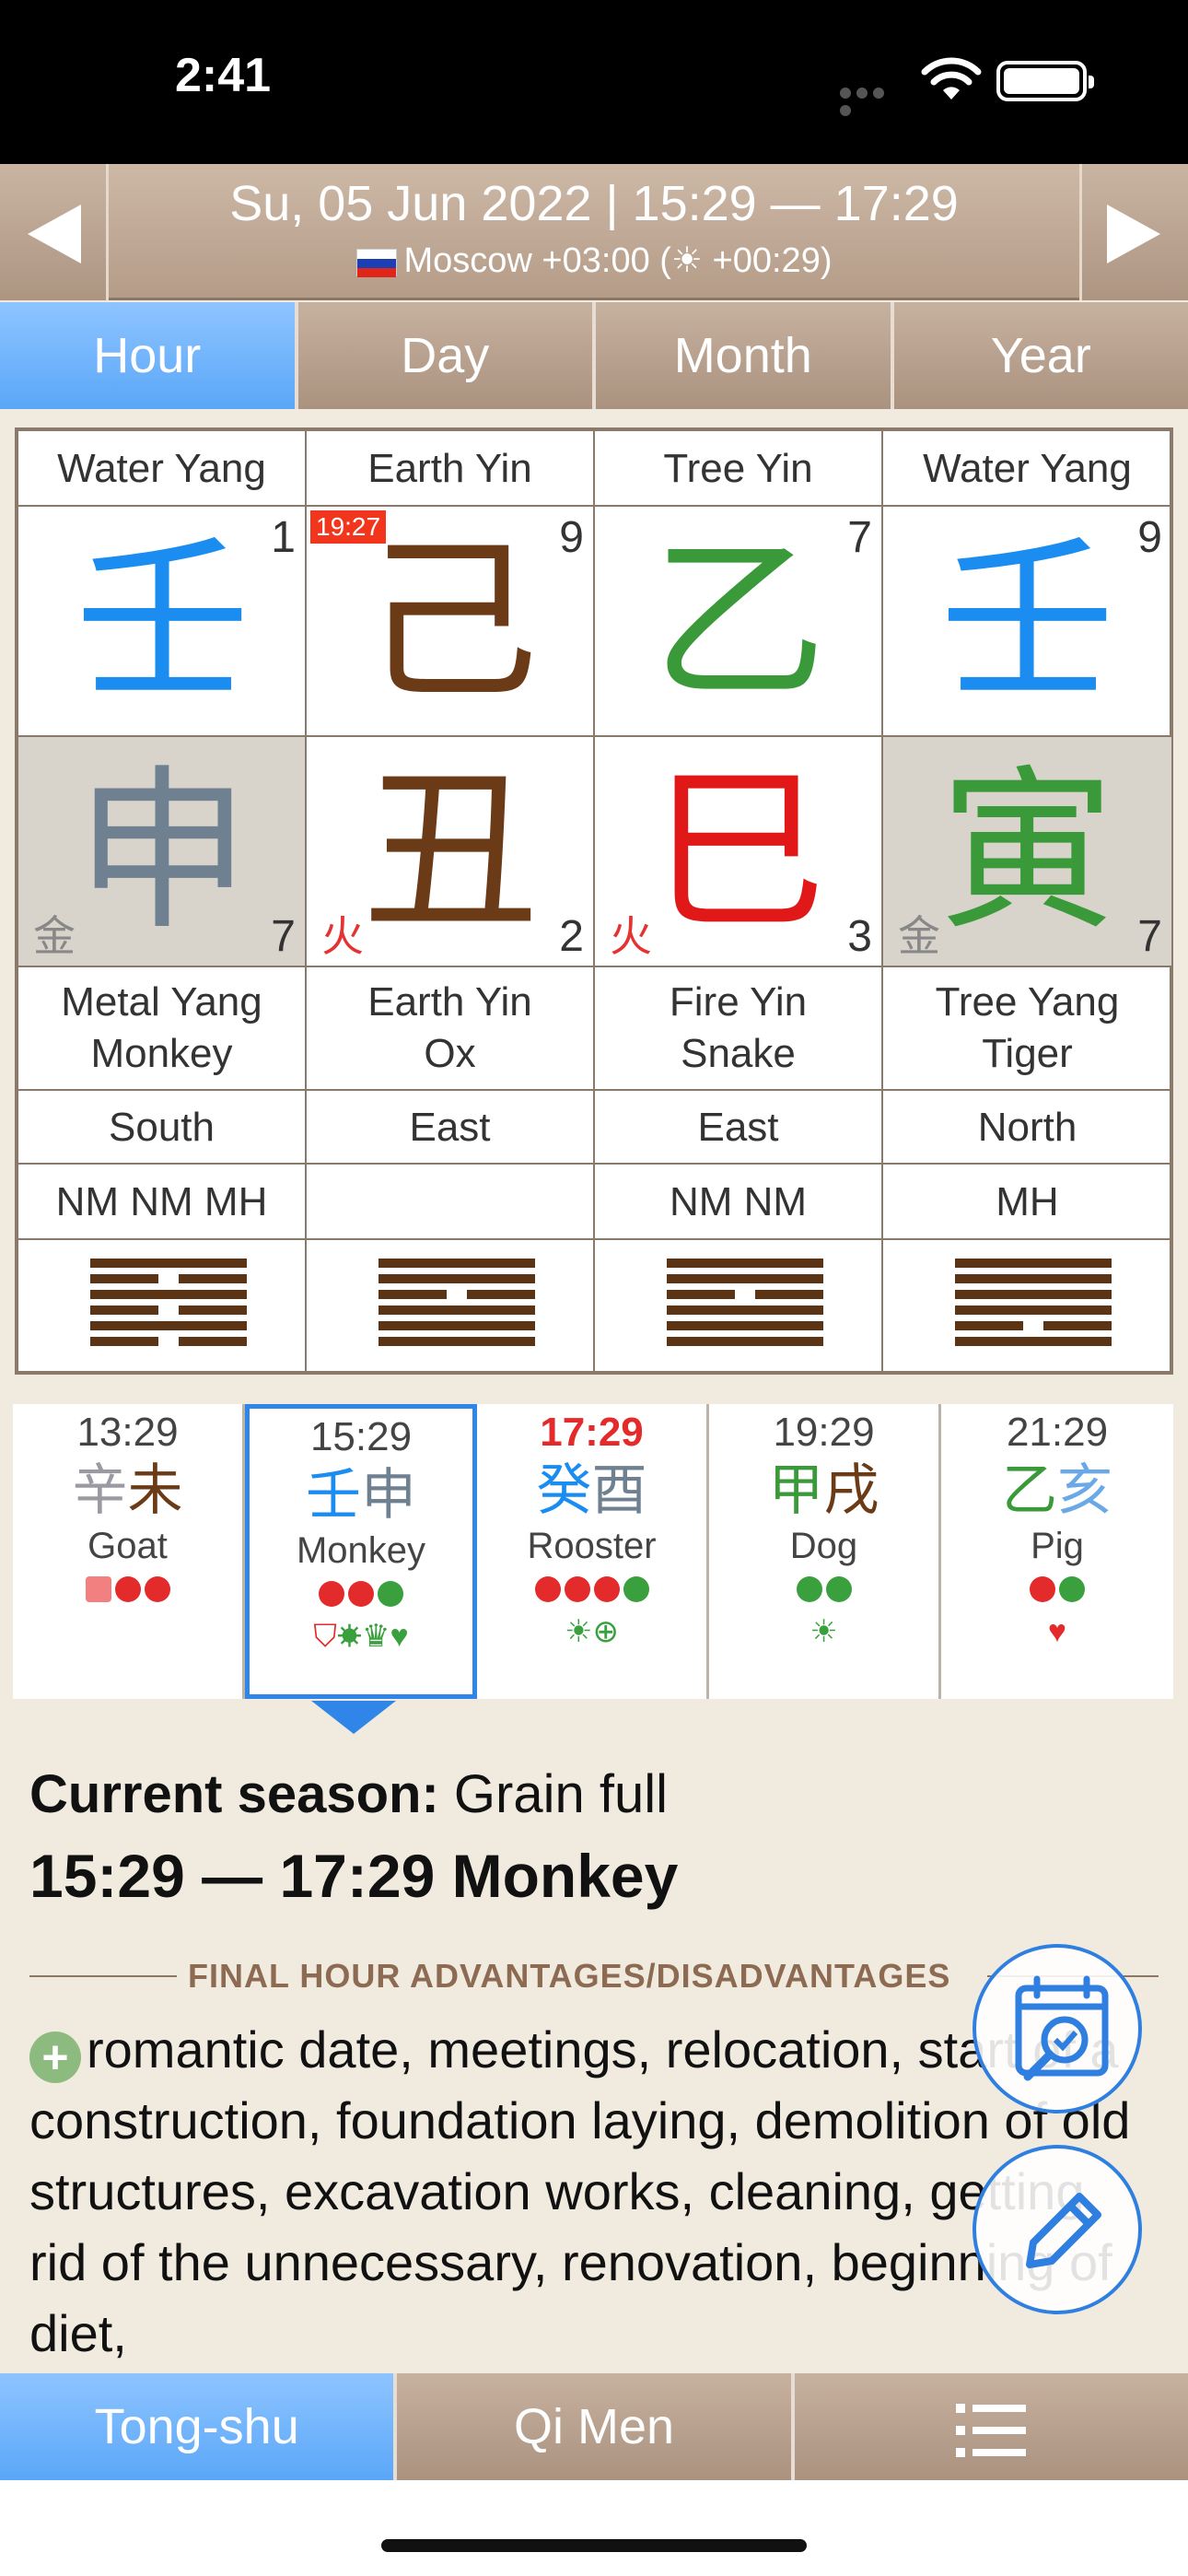 The width and height of the screenshot is (1188, 2576). Describe the element at coordinates (1149, 936) in the screenshot. I see `branch-number: 7` at that location.